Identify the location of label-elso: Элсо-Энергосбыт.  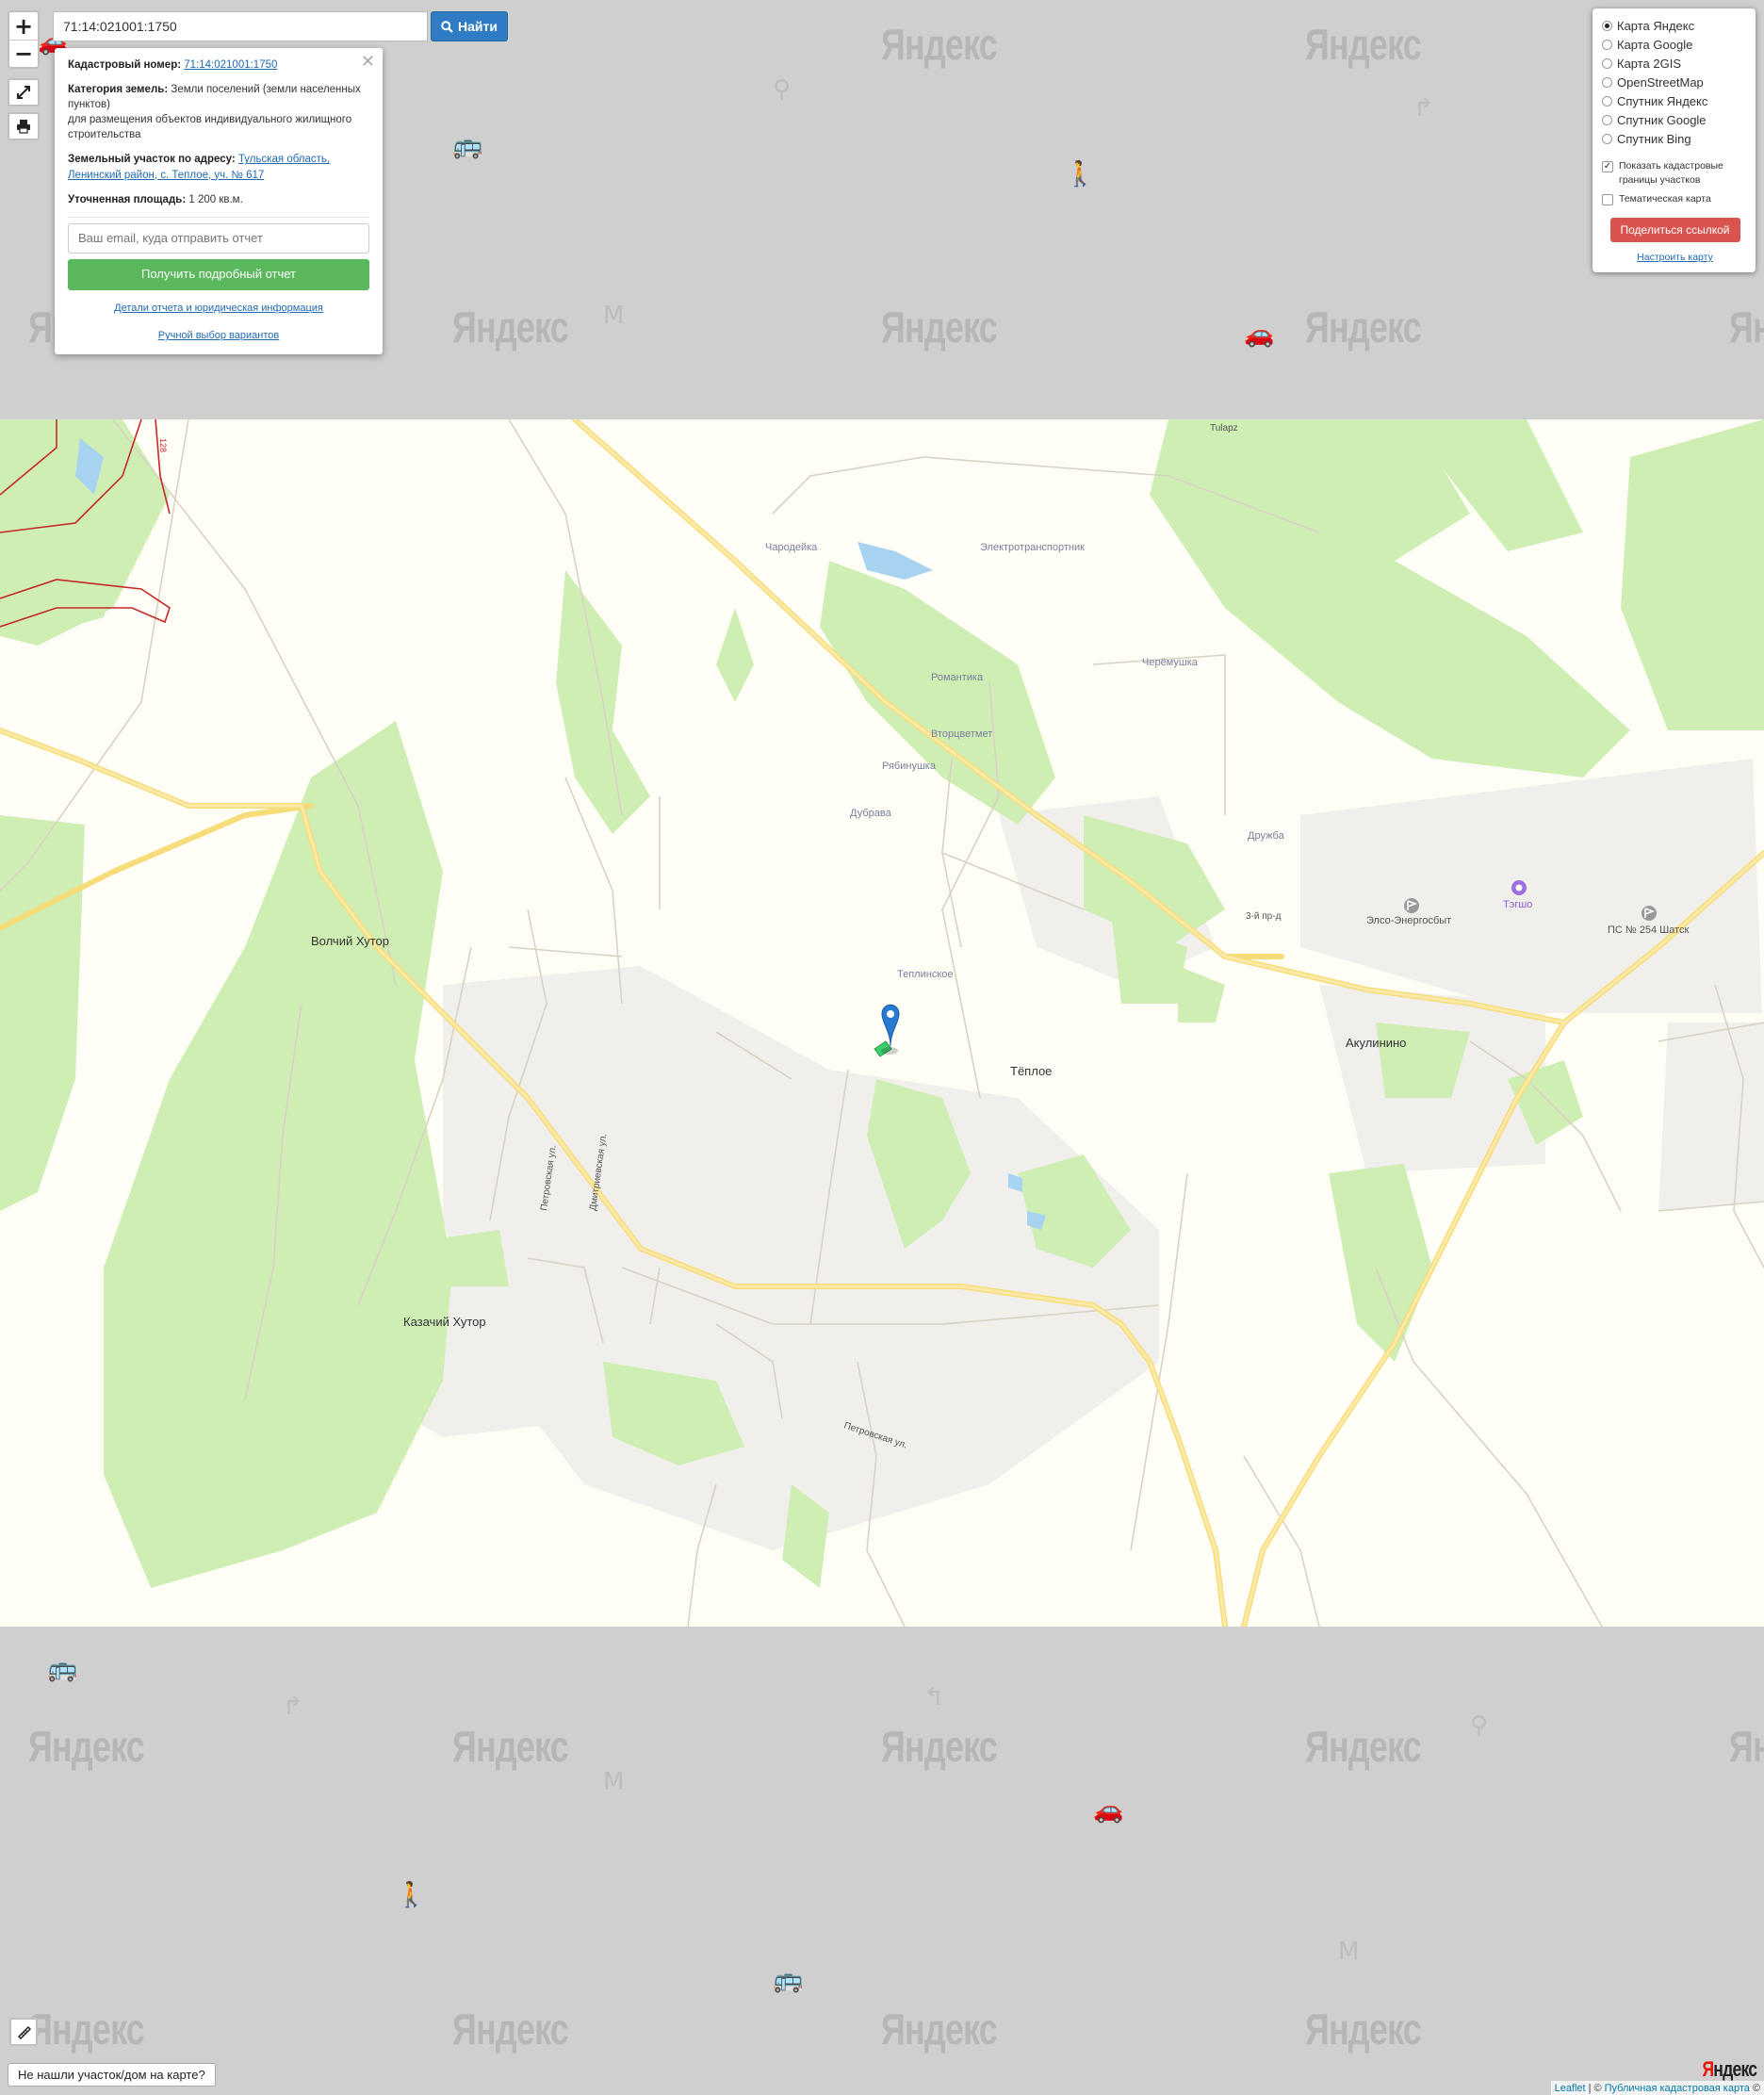
(1408, 920).